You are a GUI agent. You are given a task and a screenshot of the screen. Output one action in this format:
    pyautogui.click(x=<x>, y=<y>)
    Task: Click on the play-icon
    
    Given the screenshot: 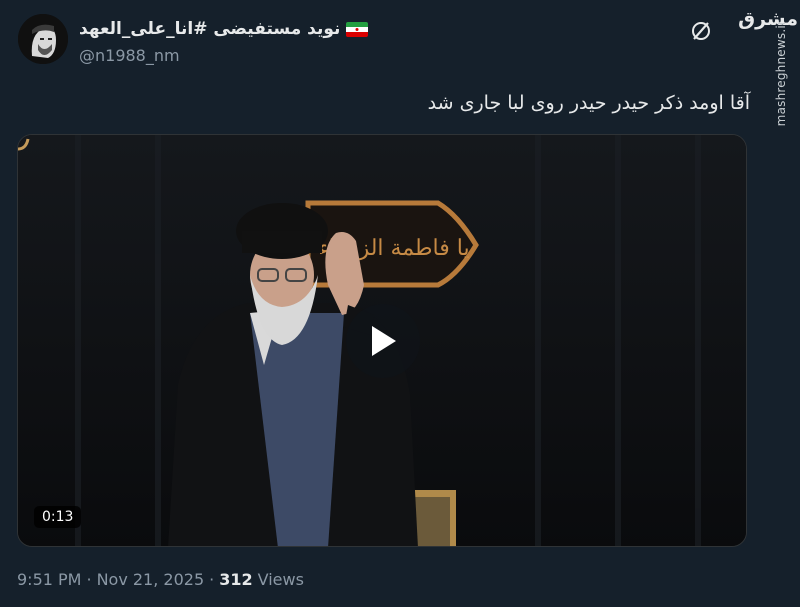 What is the action you would take?
    pyautogui.click(x=384, y=341)
    